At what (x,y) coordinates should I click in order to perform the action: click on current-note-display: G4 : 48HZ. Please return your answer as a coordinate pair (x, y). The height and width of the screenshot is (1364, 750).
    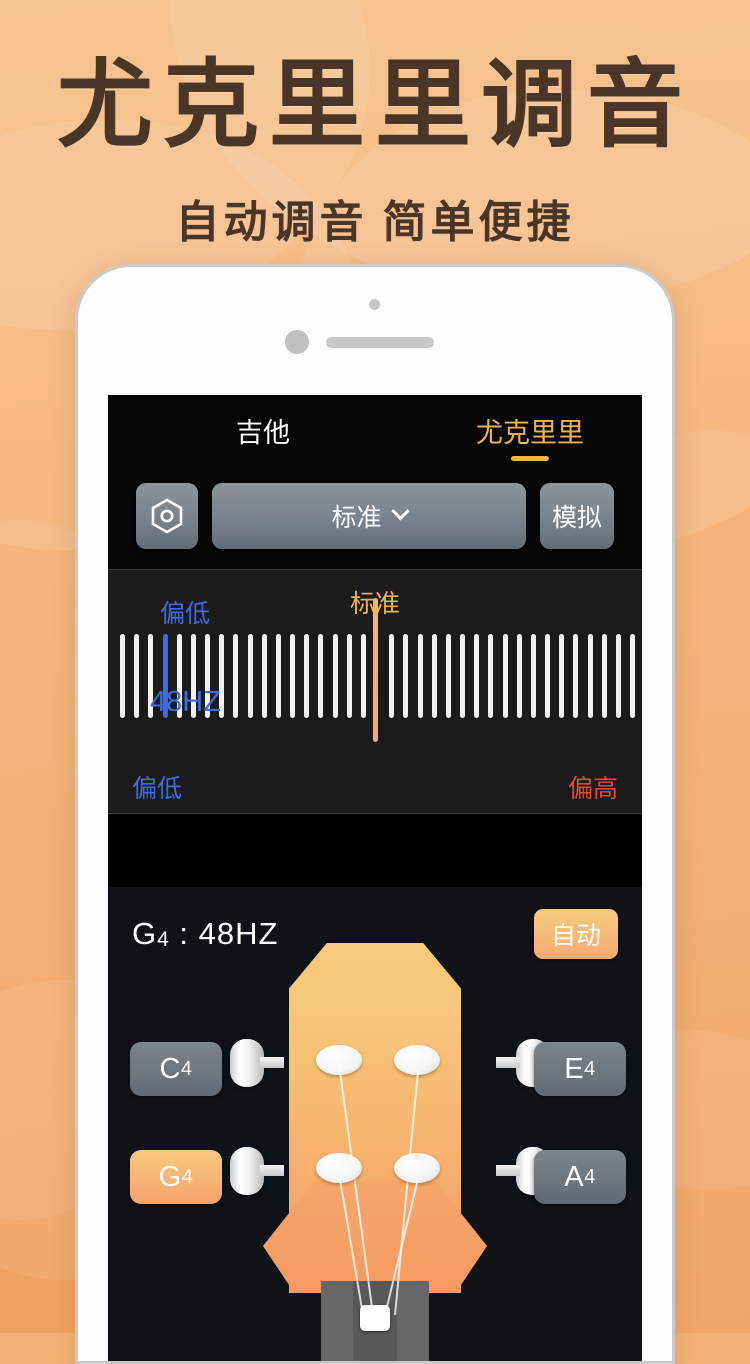
    Looking at the image, I should click on (205, 934).